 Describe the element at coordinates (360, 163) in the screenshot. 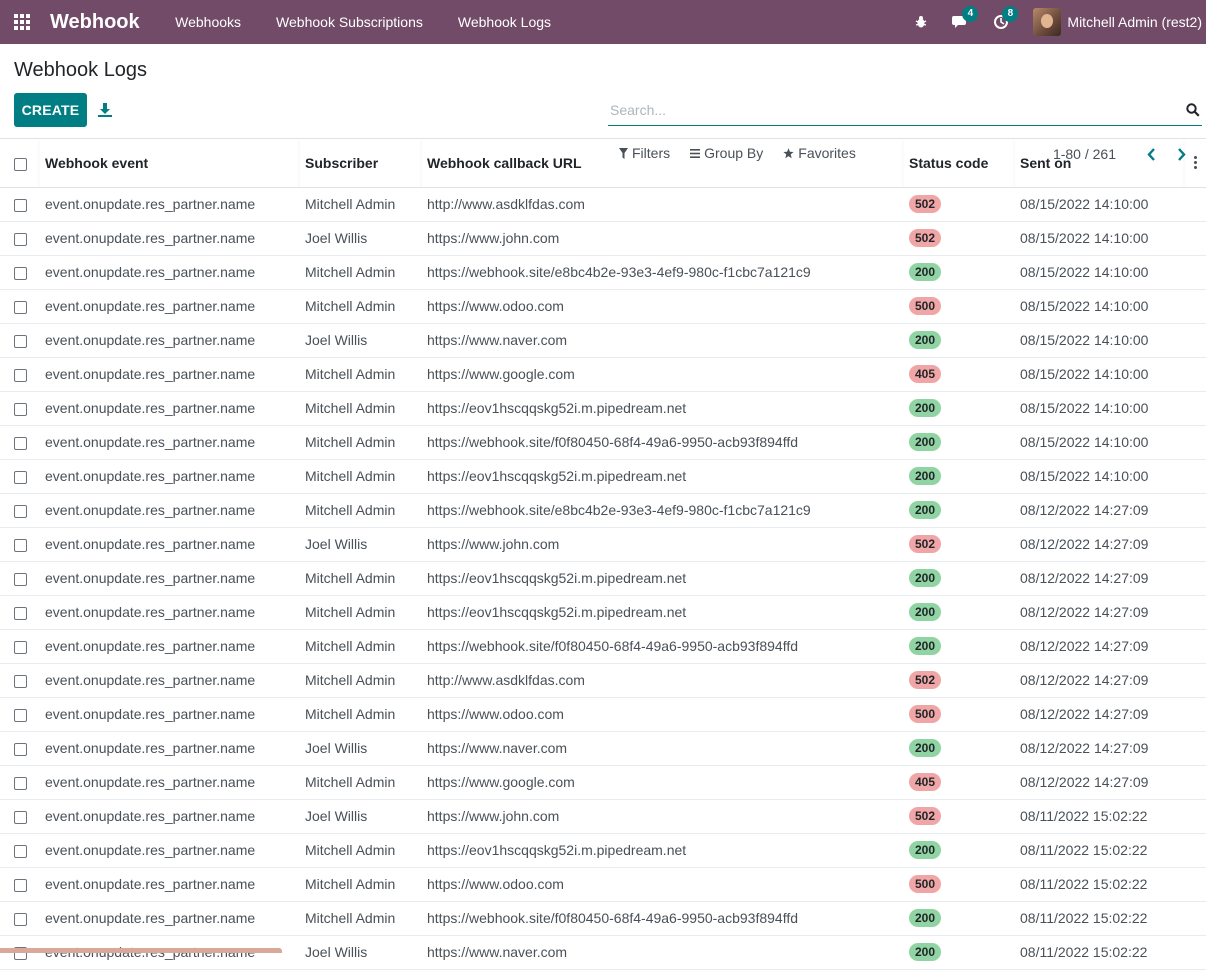

I see `header-subscriber: Subscriber` at that location.